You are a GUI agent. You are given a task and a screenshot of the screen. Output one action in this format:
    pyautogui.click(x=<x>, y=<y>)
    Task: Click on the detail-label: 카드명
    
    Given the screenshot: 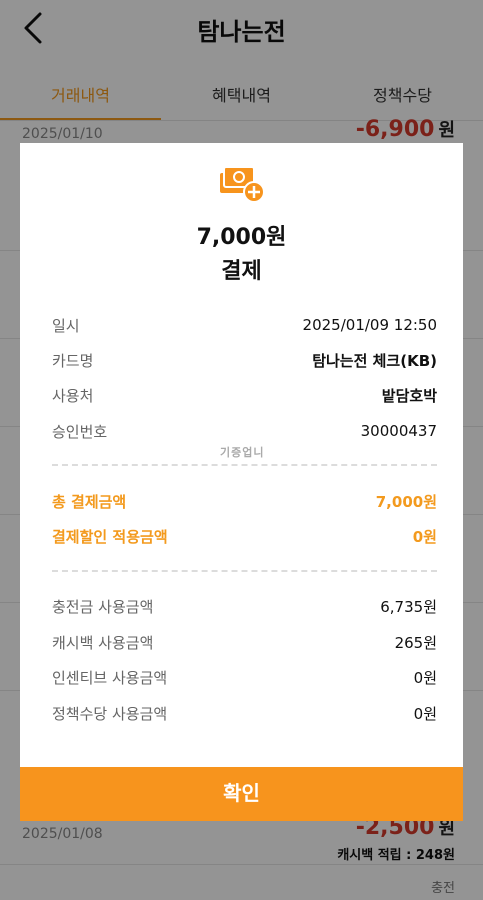 What is the action you would take?
    pyautogui.click(x=73, y=360)
    